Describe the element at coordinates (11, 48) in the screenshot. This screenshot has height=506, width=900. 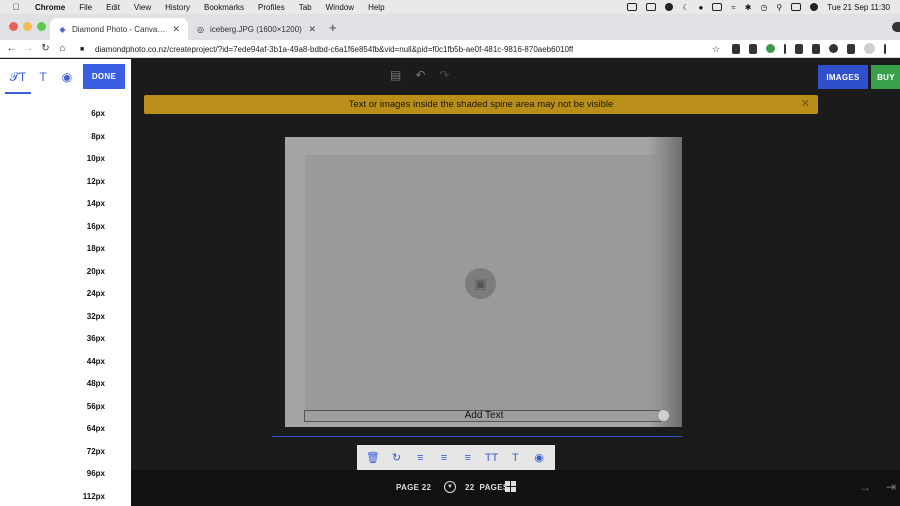
I see `back-arrow-icon: ←` at that location.